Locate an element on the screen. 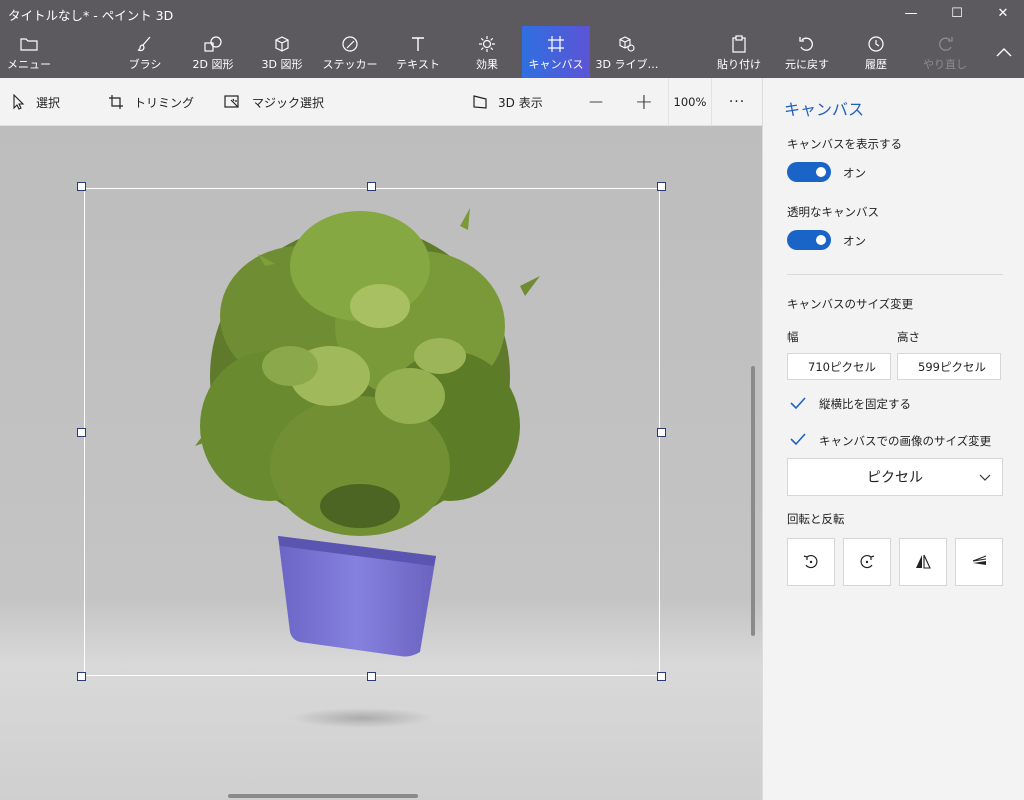 Image resolution: width=1024 pixels, height=800 pixels. shapes-2d-icon is located at coordinates (213, 44).